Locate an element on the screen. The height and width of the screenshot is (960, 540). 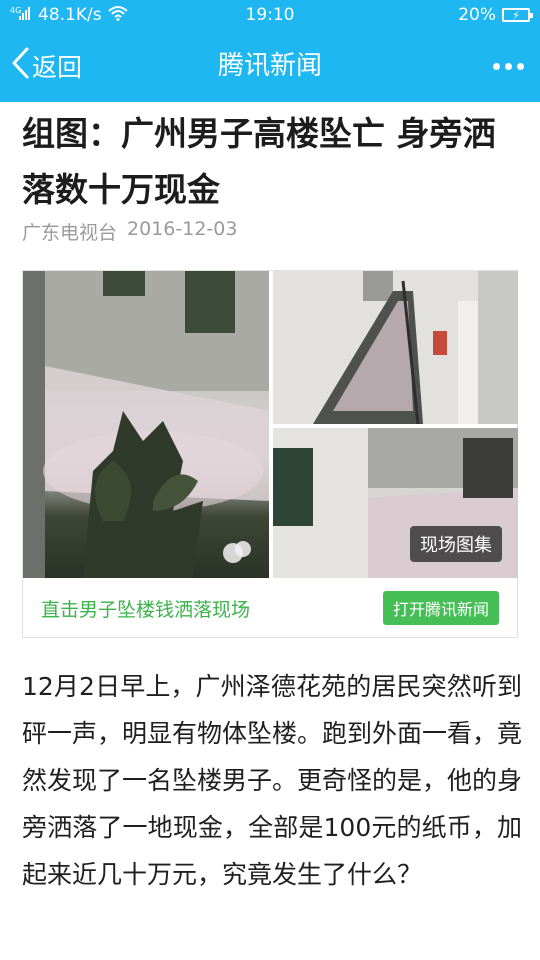
nav-bar: 返回 腾讯新闻 is located at coordinates (270, 66).